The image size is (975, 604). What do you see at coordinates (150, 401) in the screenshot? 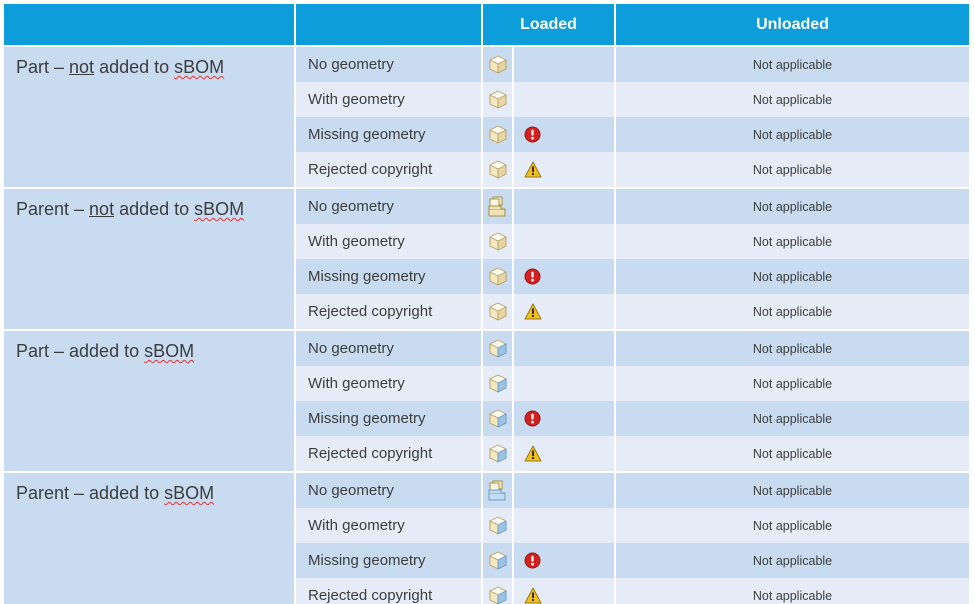
I see `group-category-label: Part – added to sBOM` at bounding box center [150, 401].